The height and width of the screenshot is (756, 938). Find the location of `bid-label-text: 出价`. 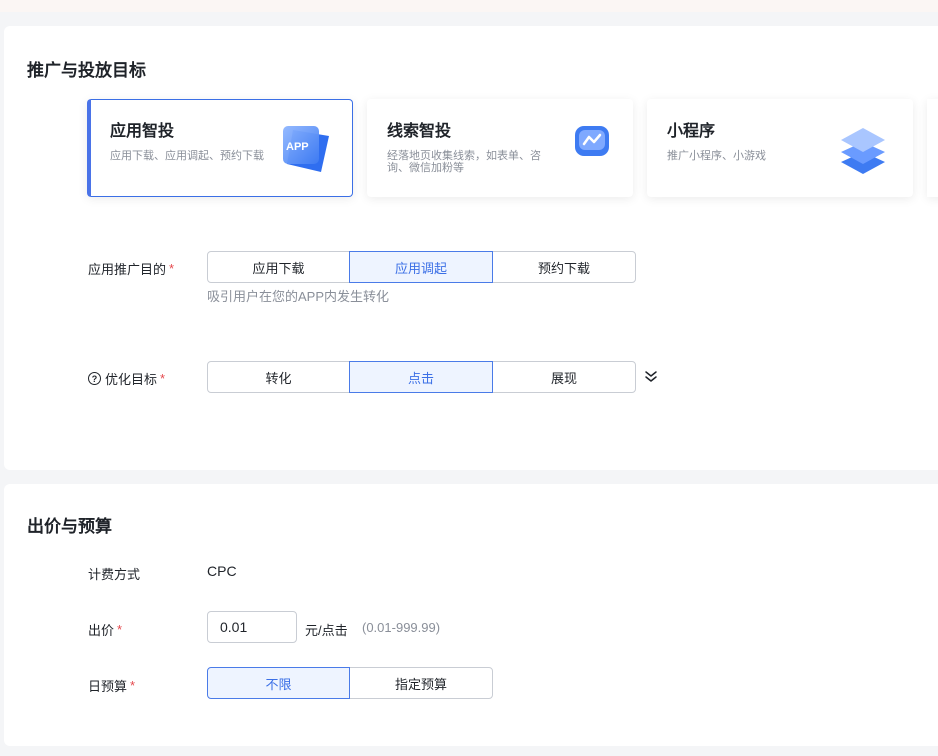

bid-label-text: 出价 is located at coordinates (101, 630).